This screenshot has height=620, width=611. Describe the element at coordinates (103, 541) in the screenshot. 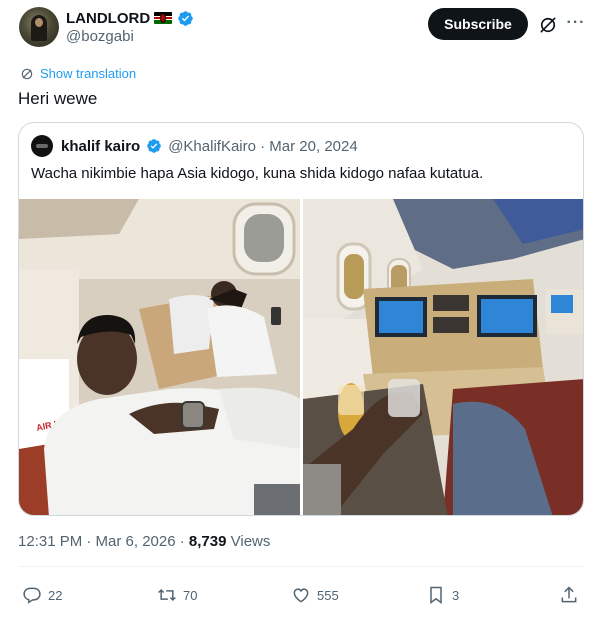

I see `time-date-label: 12:31 PM · Mar 6, 2026 ·` at that location.